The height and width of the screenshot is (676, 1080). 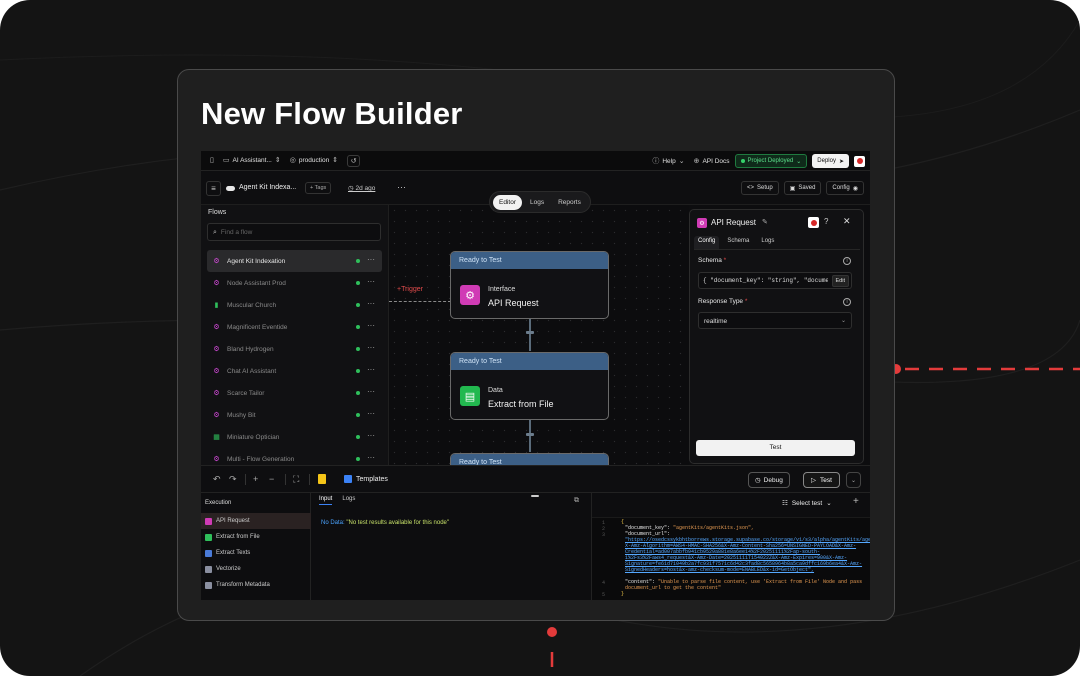 What do you see at coordinates (840, 281) in the screenshot?
I see `edit-schema-button: Edit` at bounding box center [840, 281].